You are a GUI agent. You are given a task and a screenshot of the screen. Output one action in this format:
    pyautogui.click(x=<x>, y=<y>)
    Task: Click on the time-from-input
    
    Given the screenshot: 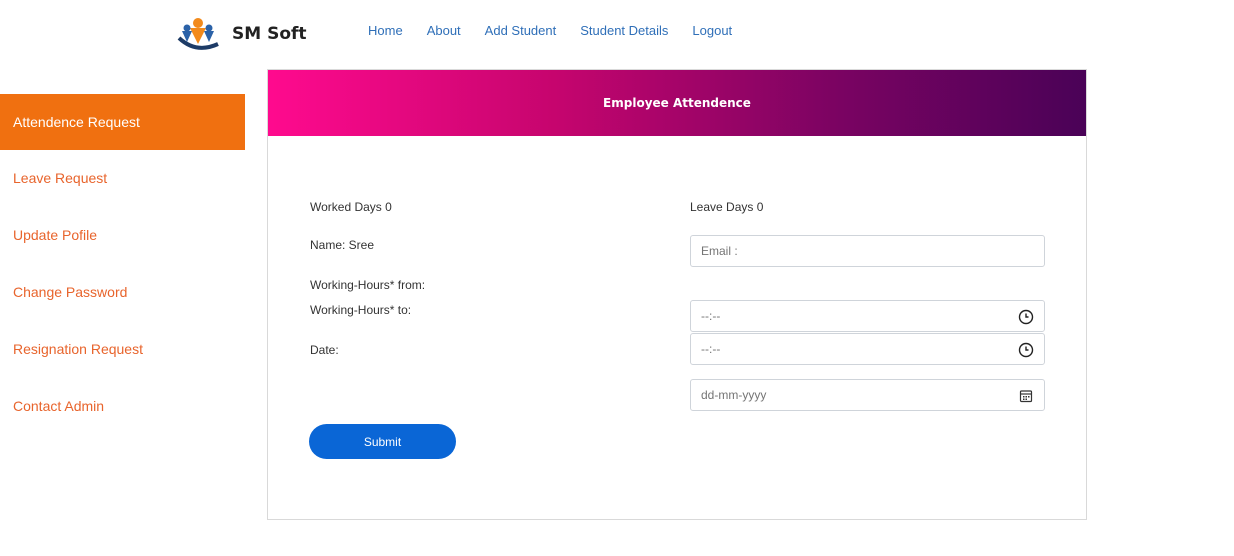 What is the action you would take?
    pyautogui.click(x=867, y=316)
    